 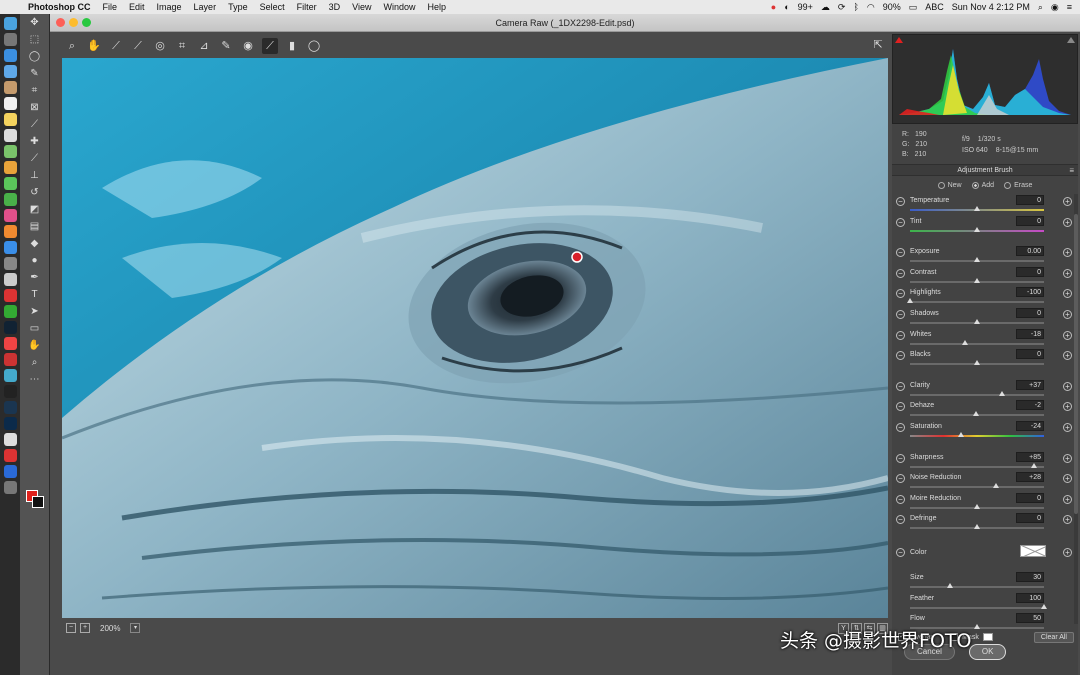 I want to click on slider-value-field: +28, so click(x=1030, y=477).